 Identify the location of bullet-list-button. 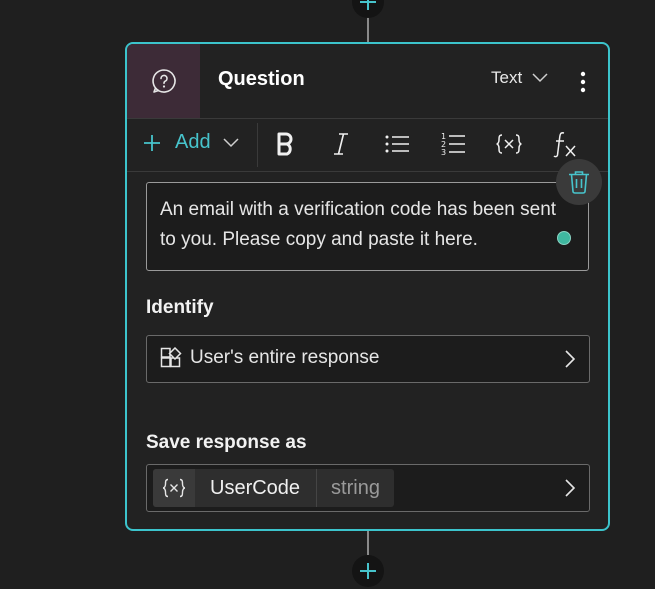
(397, 144).